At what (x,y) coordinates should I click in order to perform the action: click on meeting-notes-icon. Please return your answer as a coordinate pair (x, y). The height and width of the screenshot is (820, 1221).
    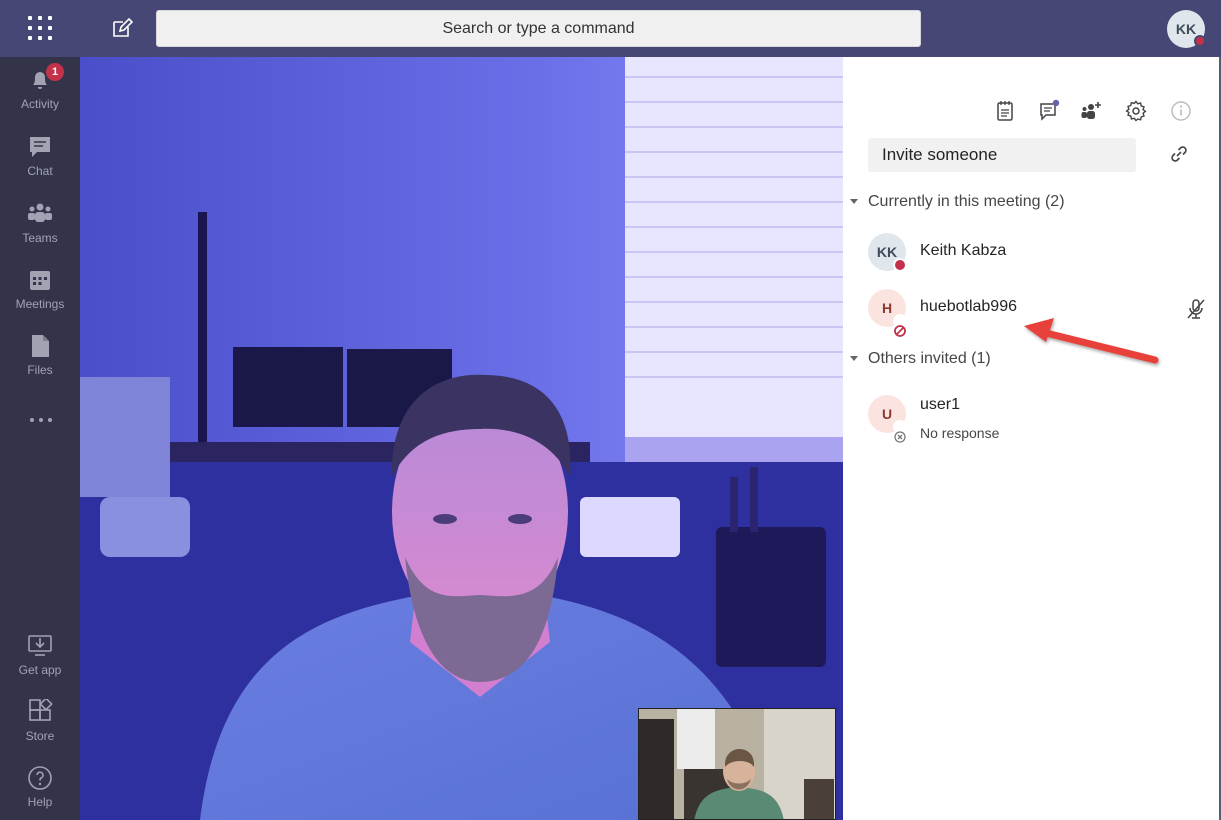
    Looking at the image, I should click on (1005, 111).